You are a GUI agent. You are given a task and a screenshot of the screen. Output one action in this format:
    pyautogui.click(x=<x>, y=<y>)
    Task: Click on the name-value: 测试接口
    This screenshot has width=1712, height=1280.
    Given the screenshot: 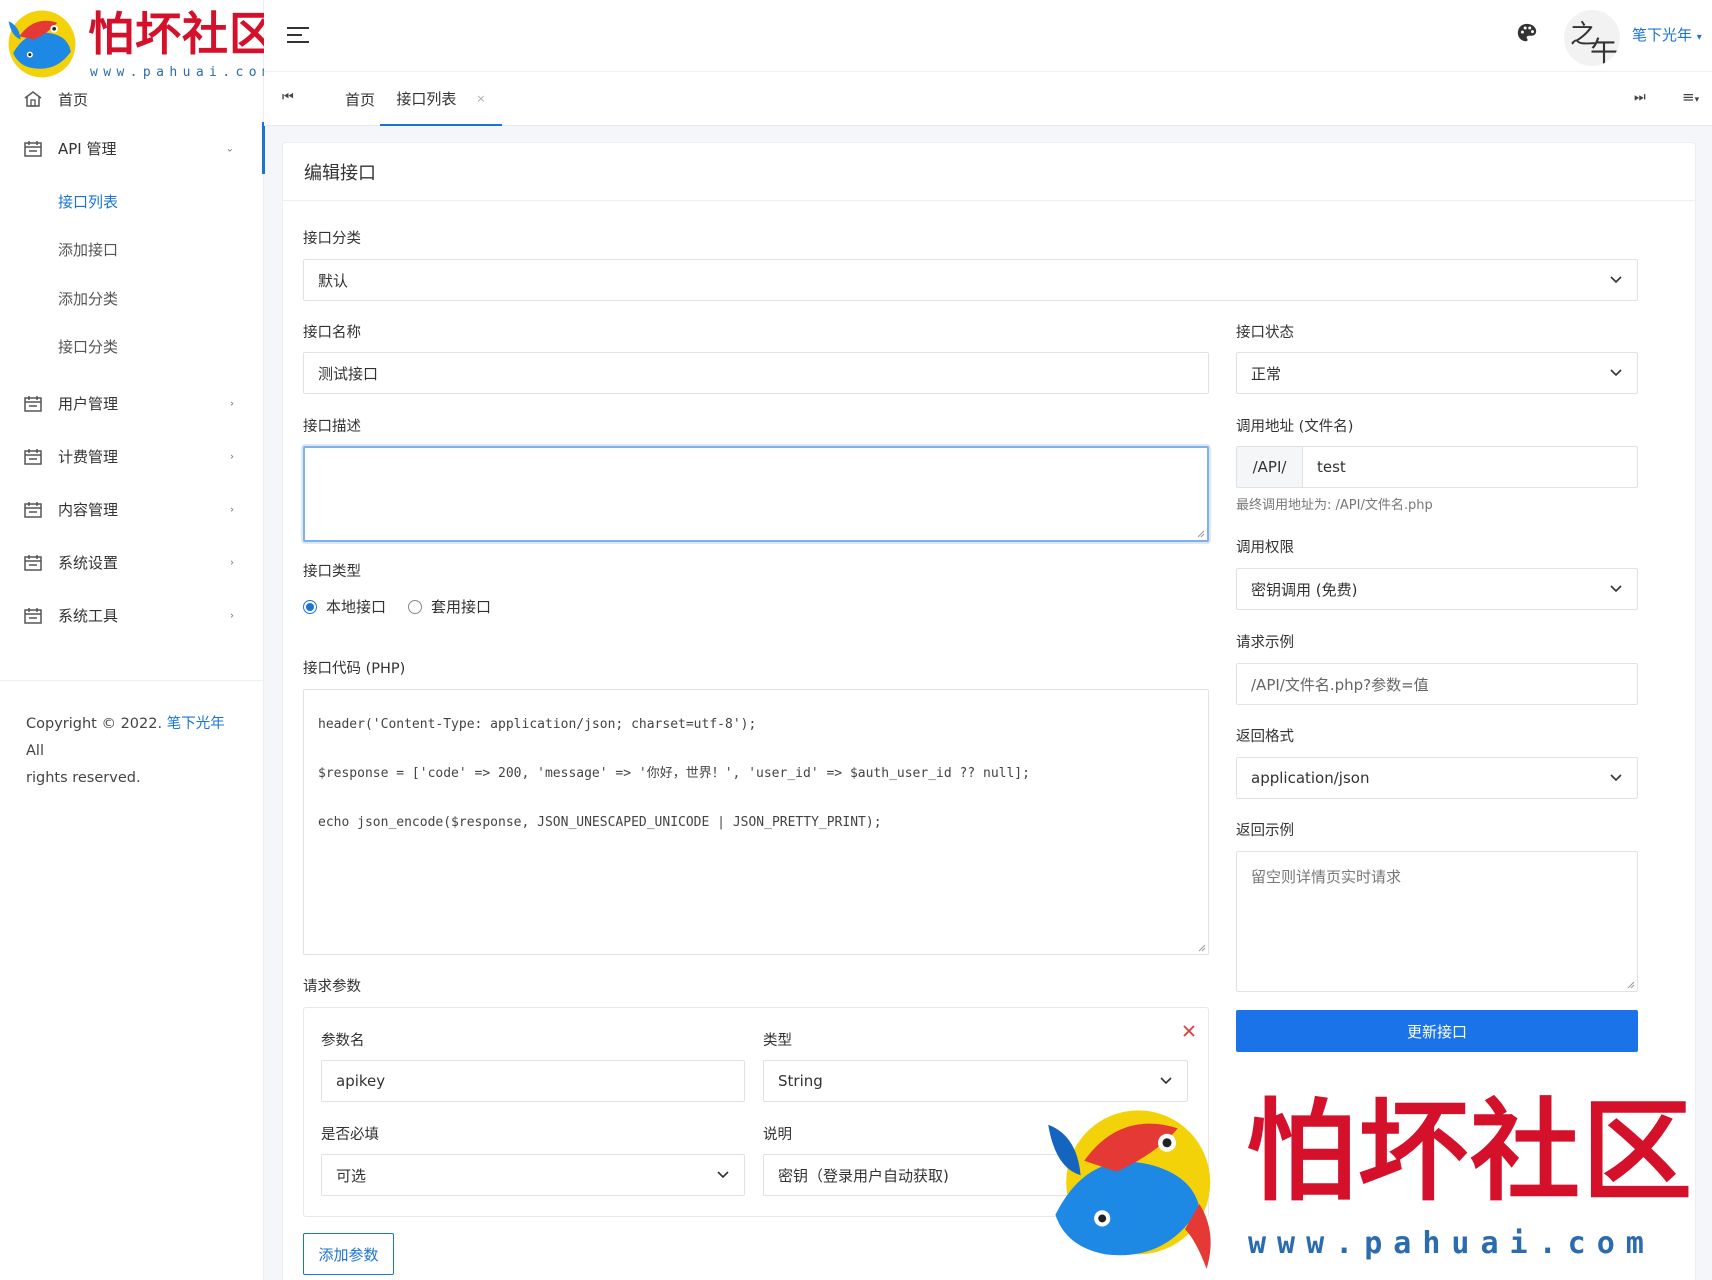 What is the action you would take?
    pyautogui.click(x=348, y=373)
    